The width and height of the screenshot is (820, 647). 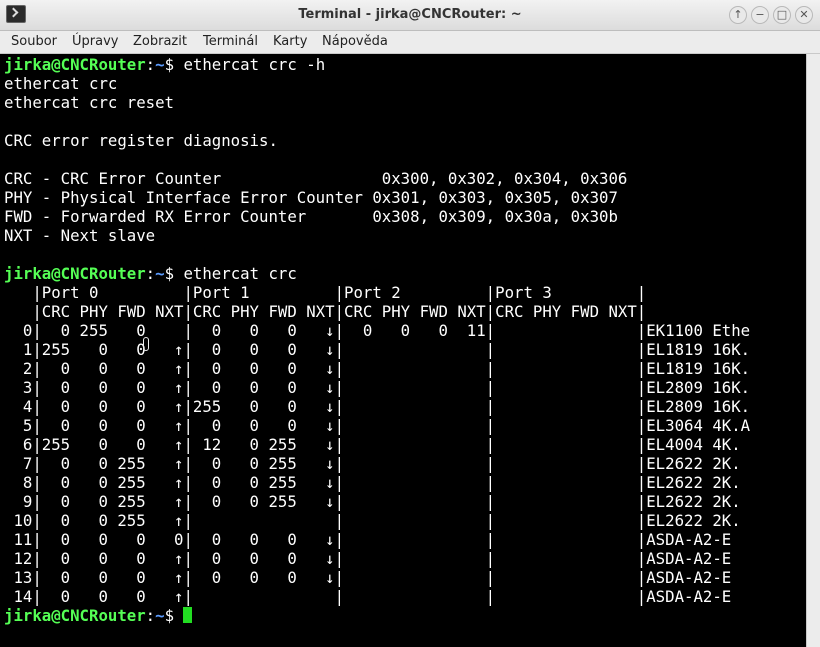 I want to click on title-bar: Terminal - jirka@CNCRouter: ~ ↑ − □ ✕, so click(x=410, y=15).